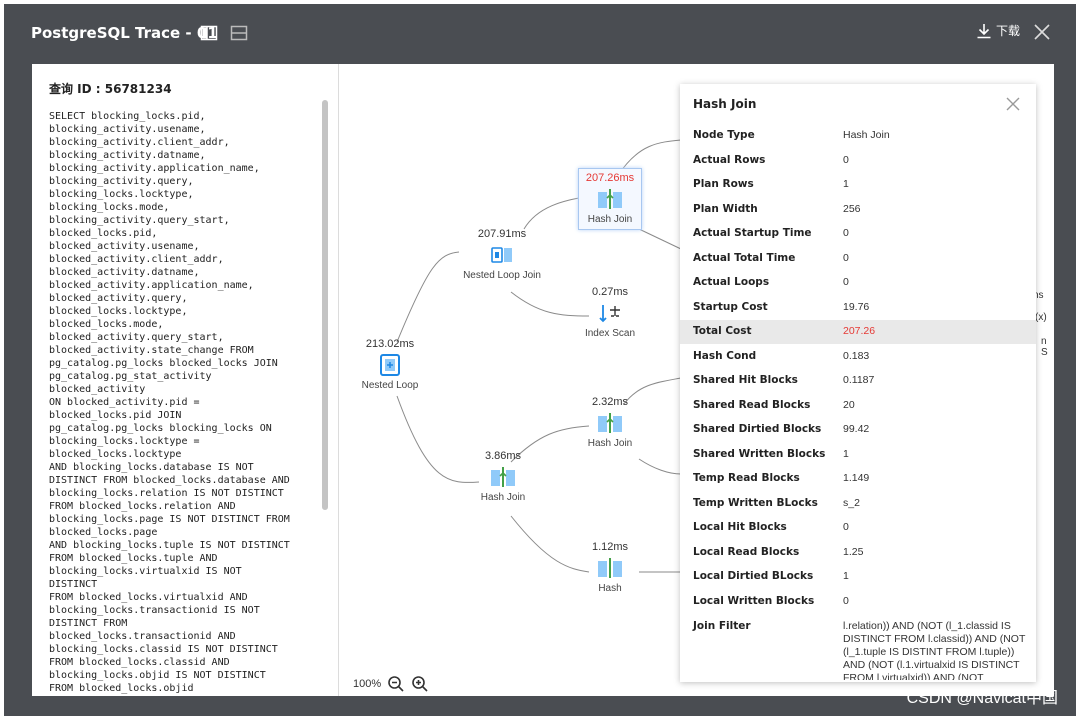  What do you see at coordinates (858, 455) in the screenshot?
I see `prop-row: Shared Written Blocks 1` at bounding box center [858, 455].